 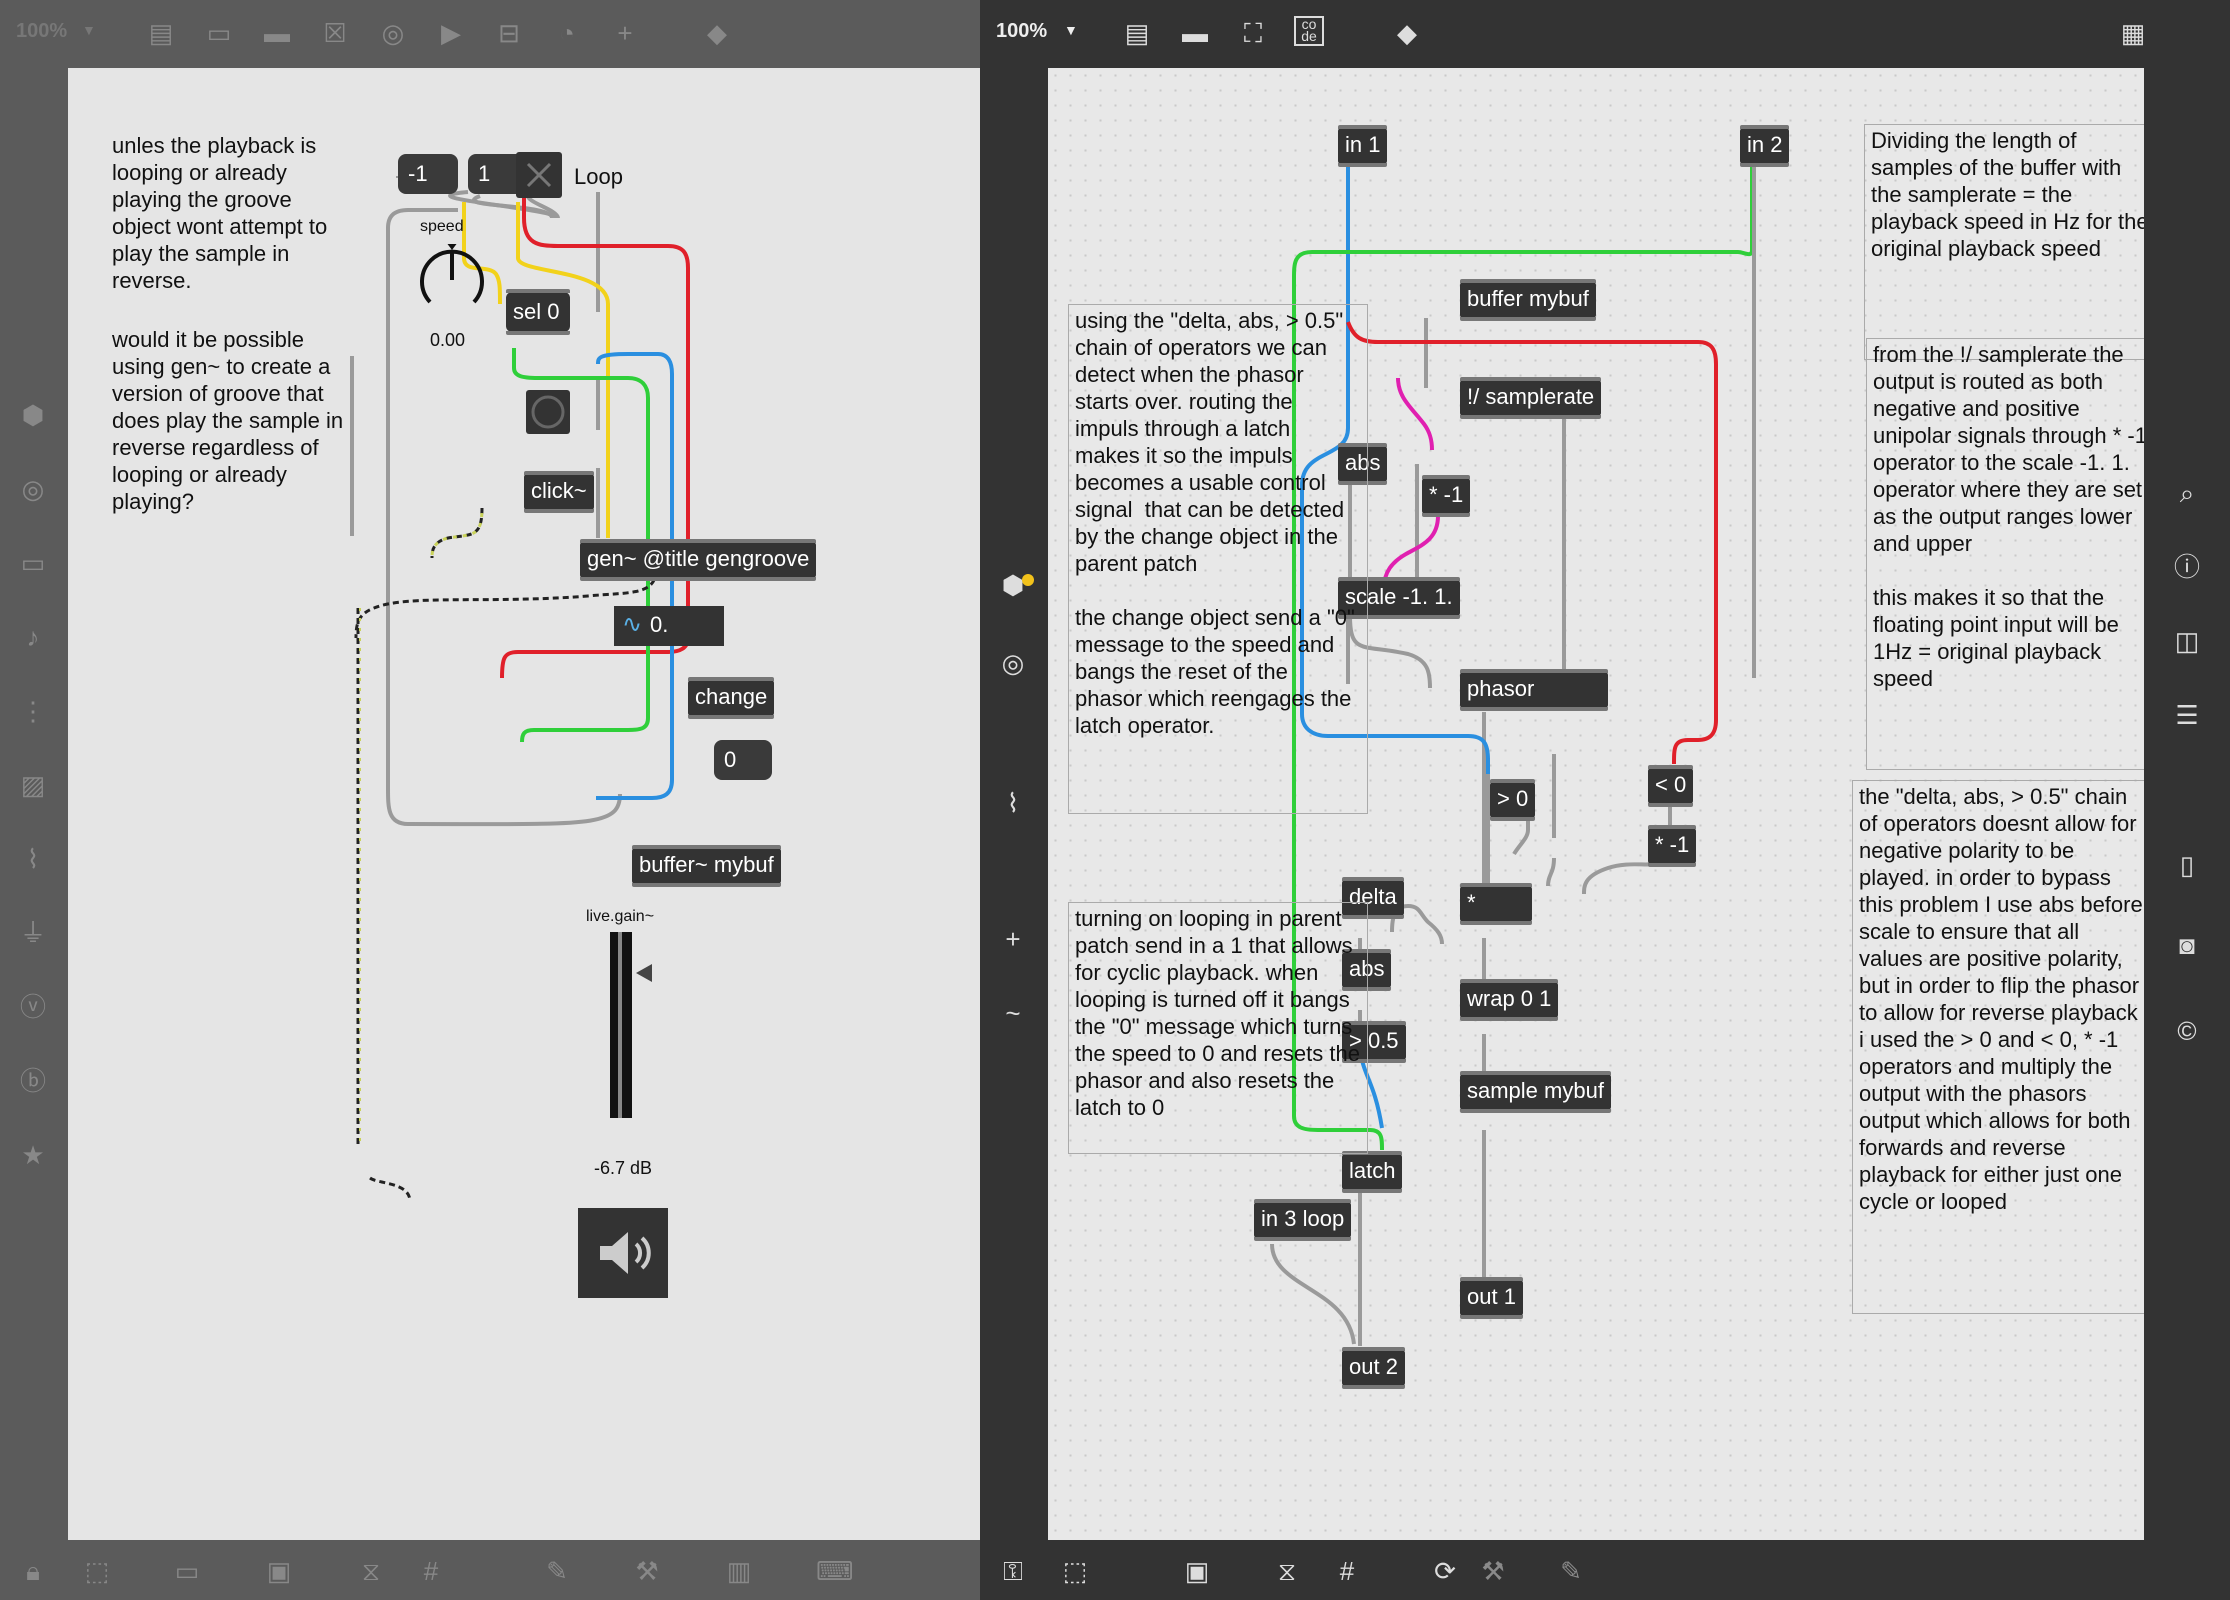 What do you see at coordinates (448, 340) in the screenshot?
I see `speed-dial-value: 0.00` at bounding box center [448, 340].